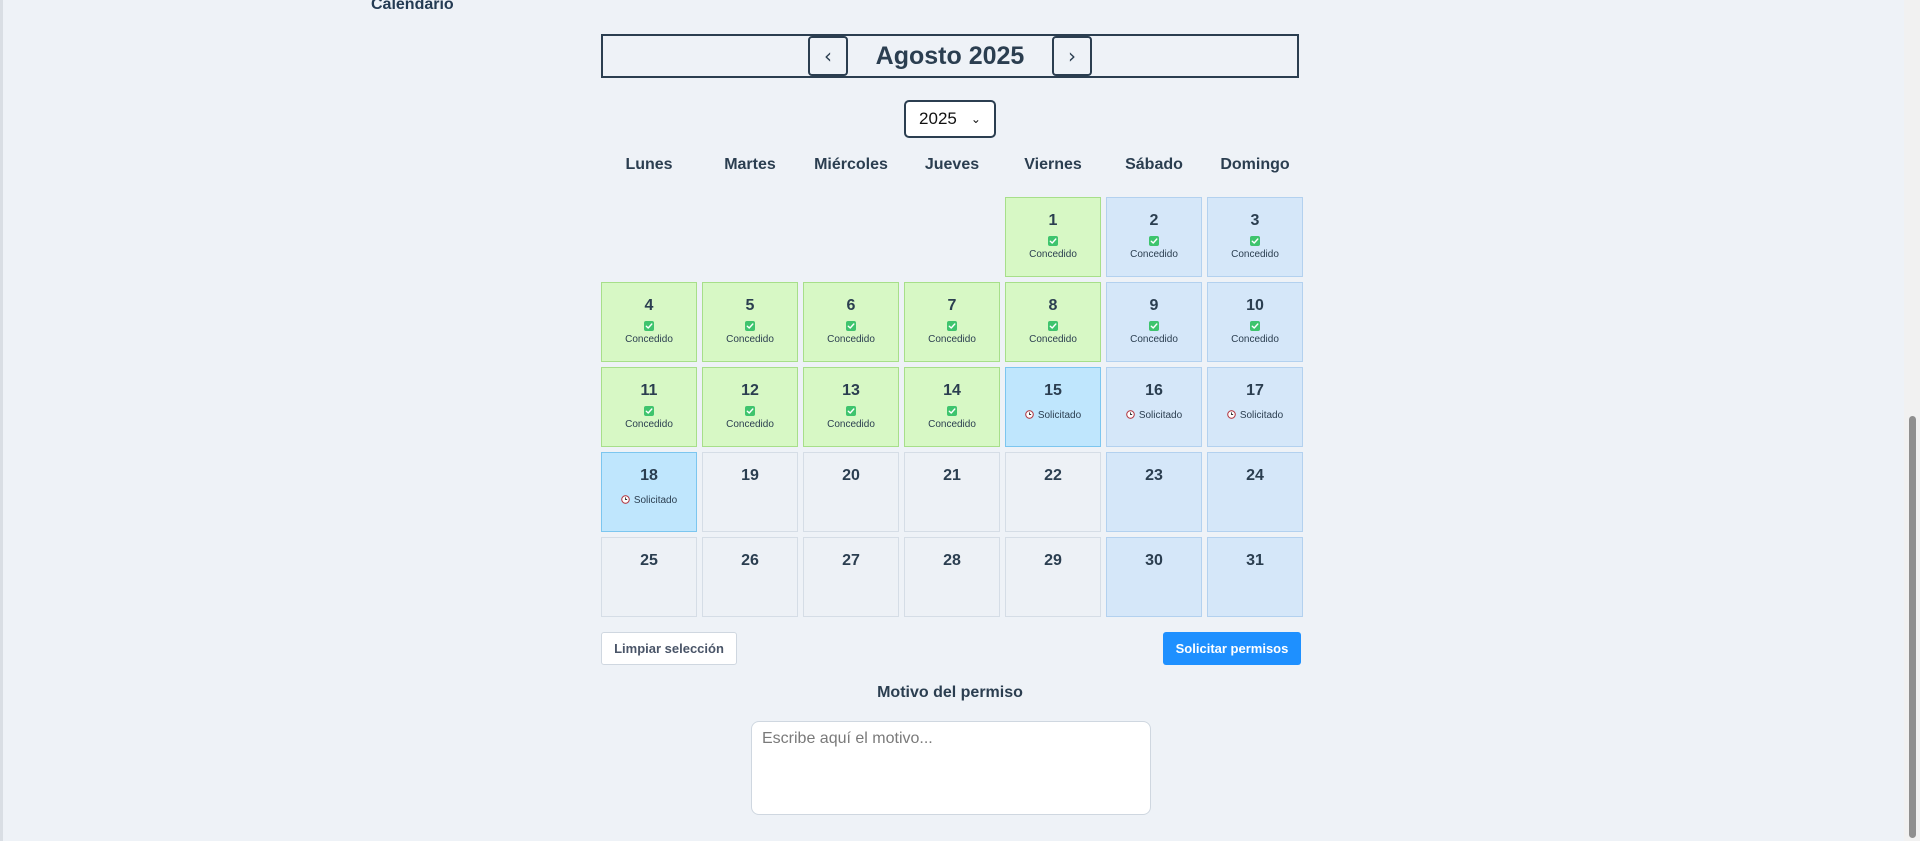 This screenshot has height=841, width=1920. What do you see at coordinates (1255, 475) in the screenshot?
I see `day-number: 24` at bounding box center [1255, 475].